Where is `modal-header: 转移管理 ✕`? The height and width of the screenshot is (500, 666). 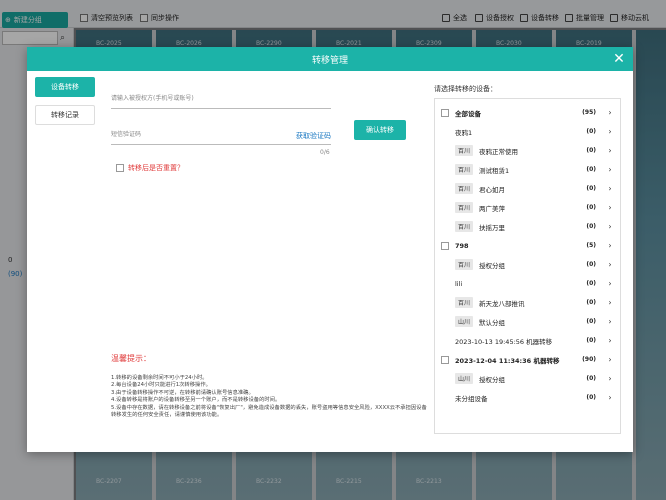
modal-header: 转移管理 ✕ is located at coordinates (330, 59).